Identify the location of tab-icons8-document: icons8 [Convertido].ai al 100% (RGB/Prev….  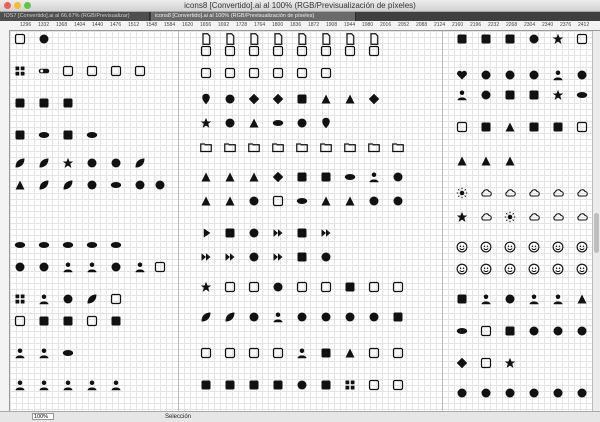
(253, 16).